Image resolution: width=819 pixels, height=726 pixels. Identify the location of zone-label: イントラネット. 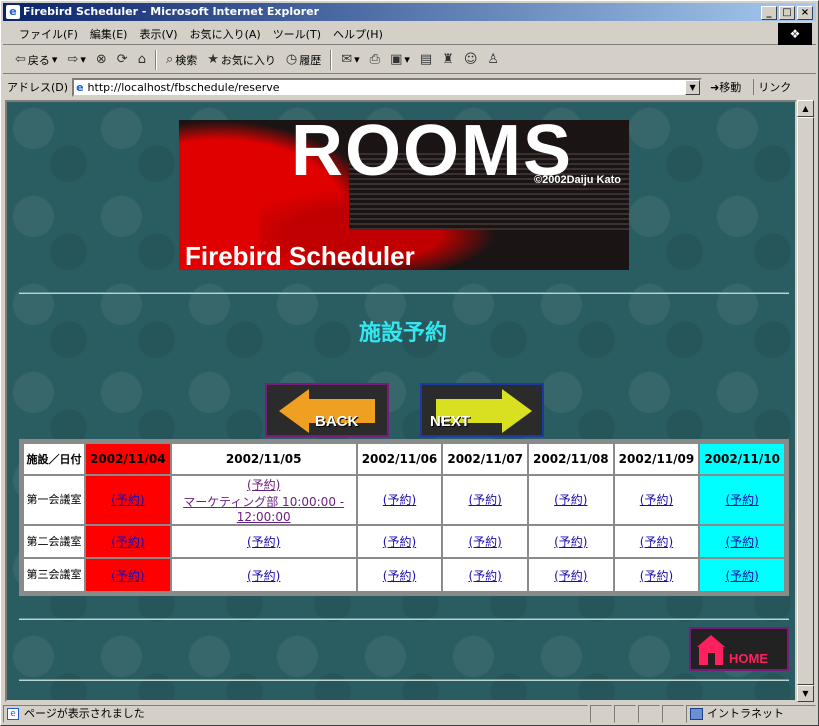
(745, 713).